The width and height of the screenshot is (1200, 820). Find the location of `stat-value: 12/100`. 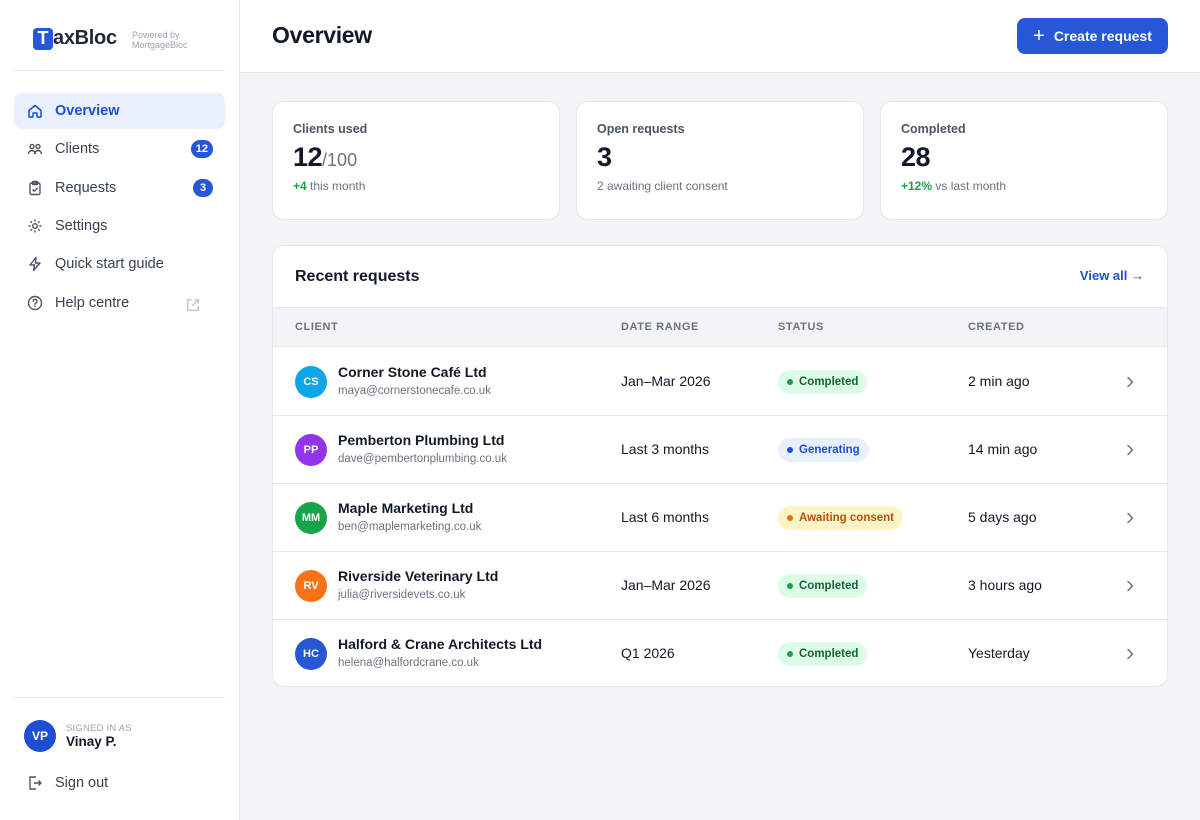

stat-value: 12/100 is located at coordinates (416, 157).